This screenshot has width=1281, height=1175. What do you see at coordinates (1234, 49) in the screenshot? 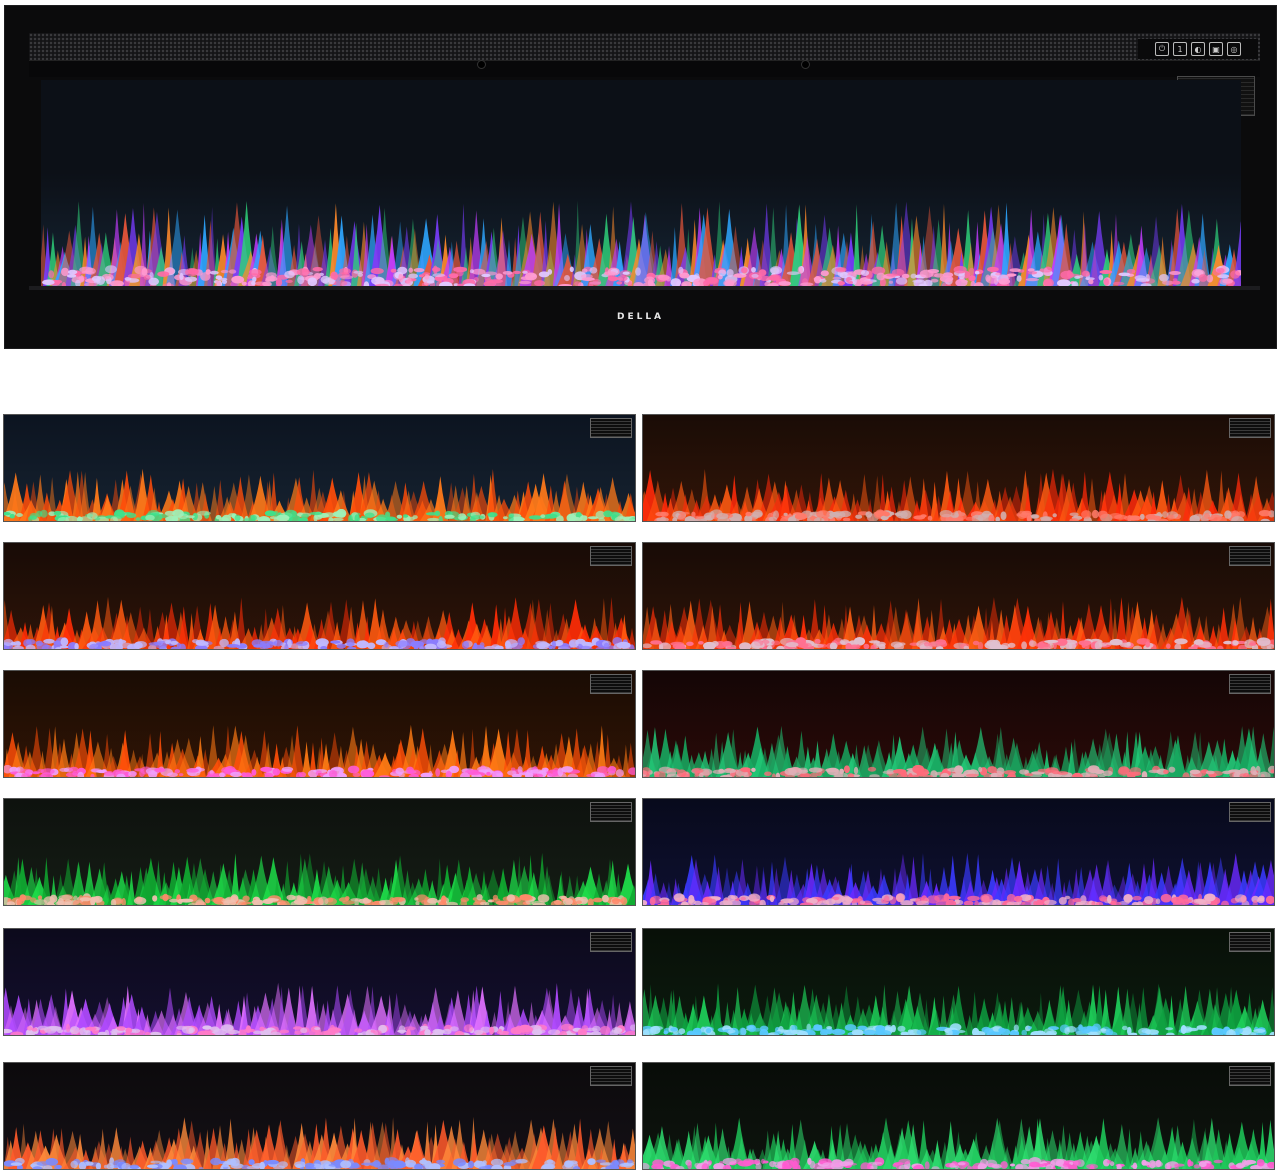
I see `color-icon: ◎` at bounding box center [1234, 49].